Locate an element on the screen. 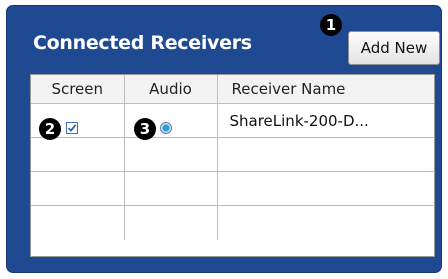  column-header-receiver-name: Receiver Name is located at coordinates (325, 89).